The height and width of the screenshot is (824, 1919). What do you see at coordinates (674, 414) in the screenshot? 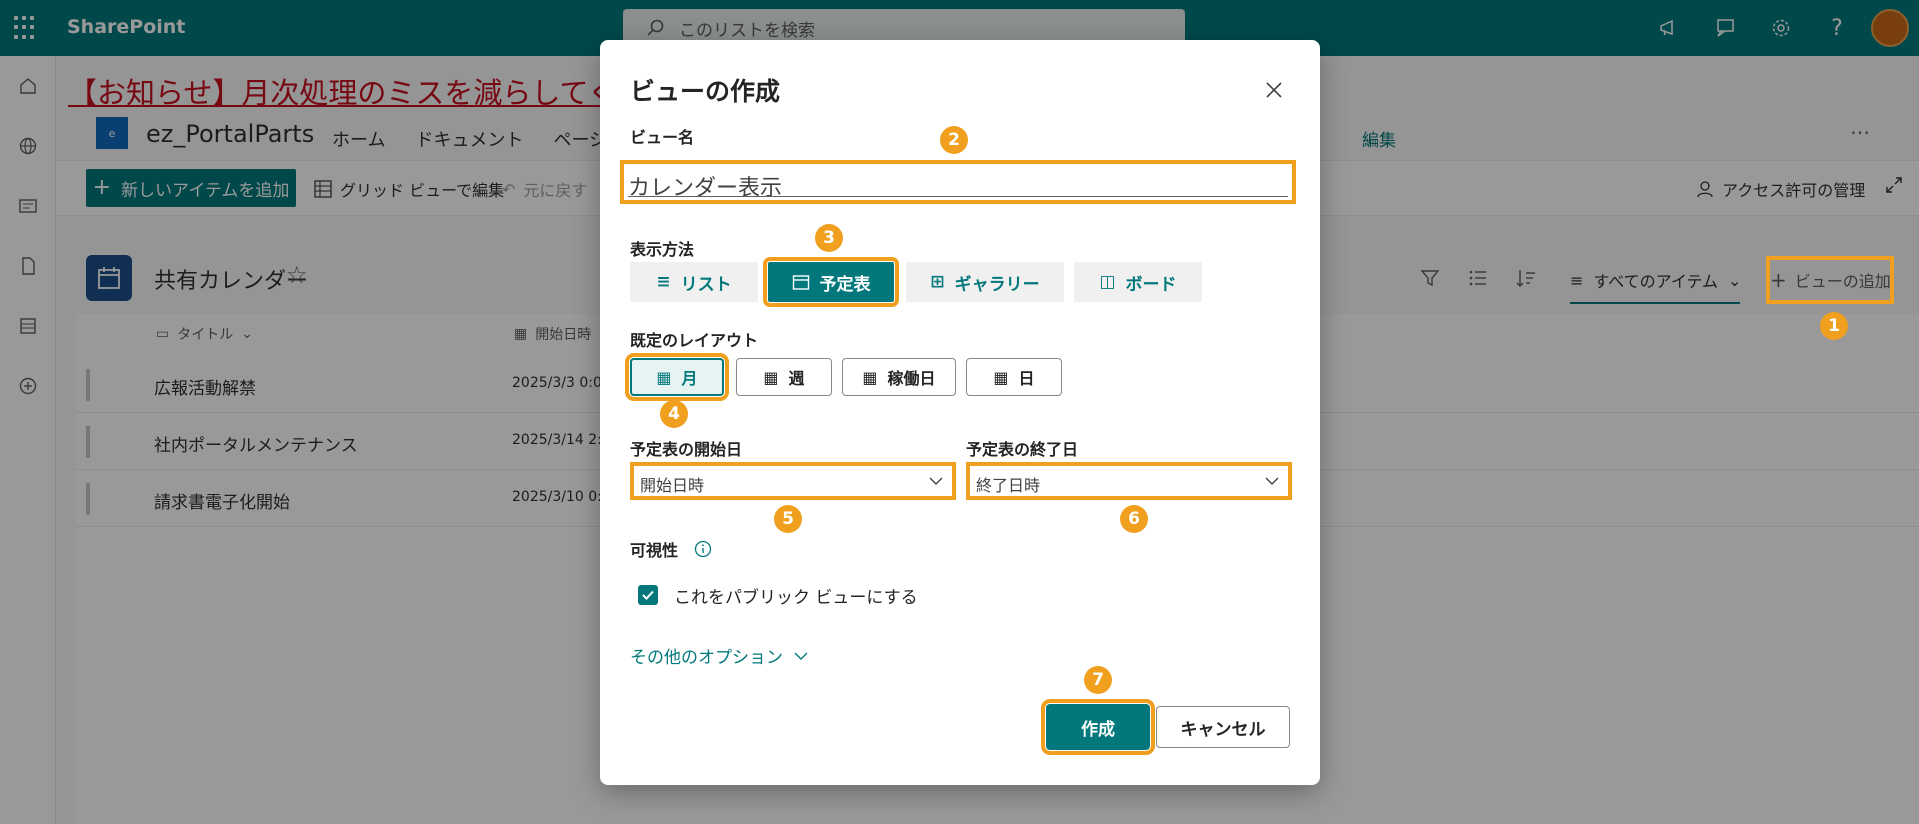
I see `callout-badge-4: 4` at bounding box center [674, 414].